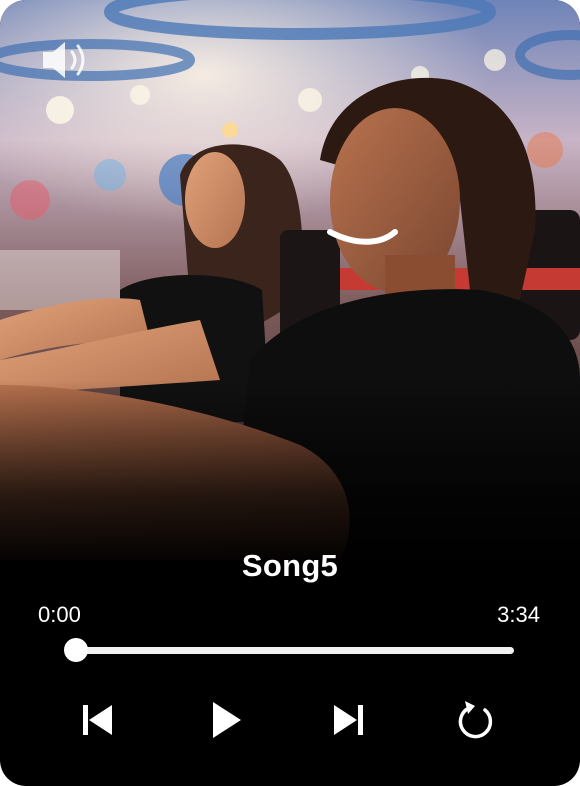 Image resolution: width=580 pixels, height=786 pixels. I want to click on song-title: Song5, so click(290, 565).